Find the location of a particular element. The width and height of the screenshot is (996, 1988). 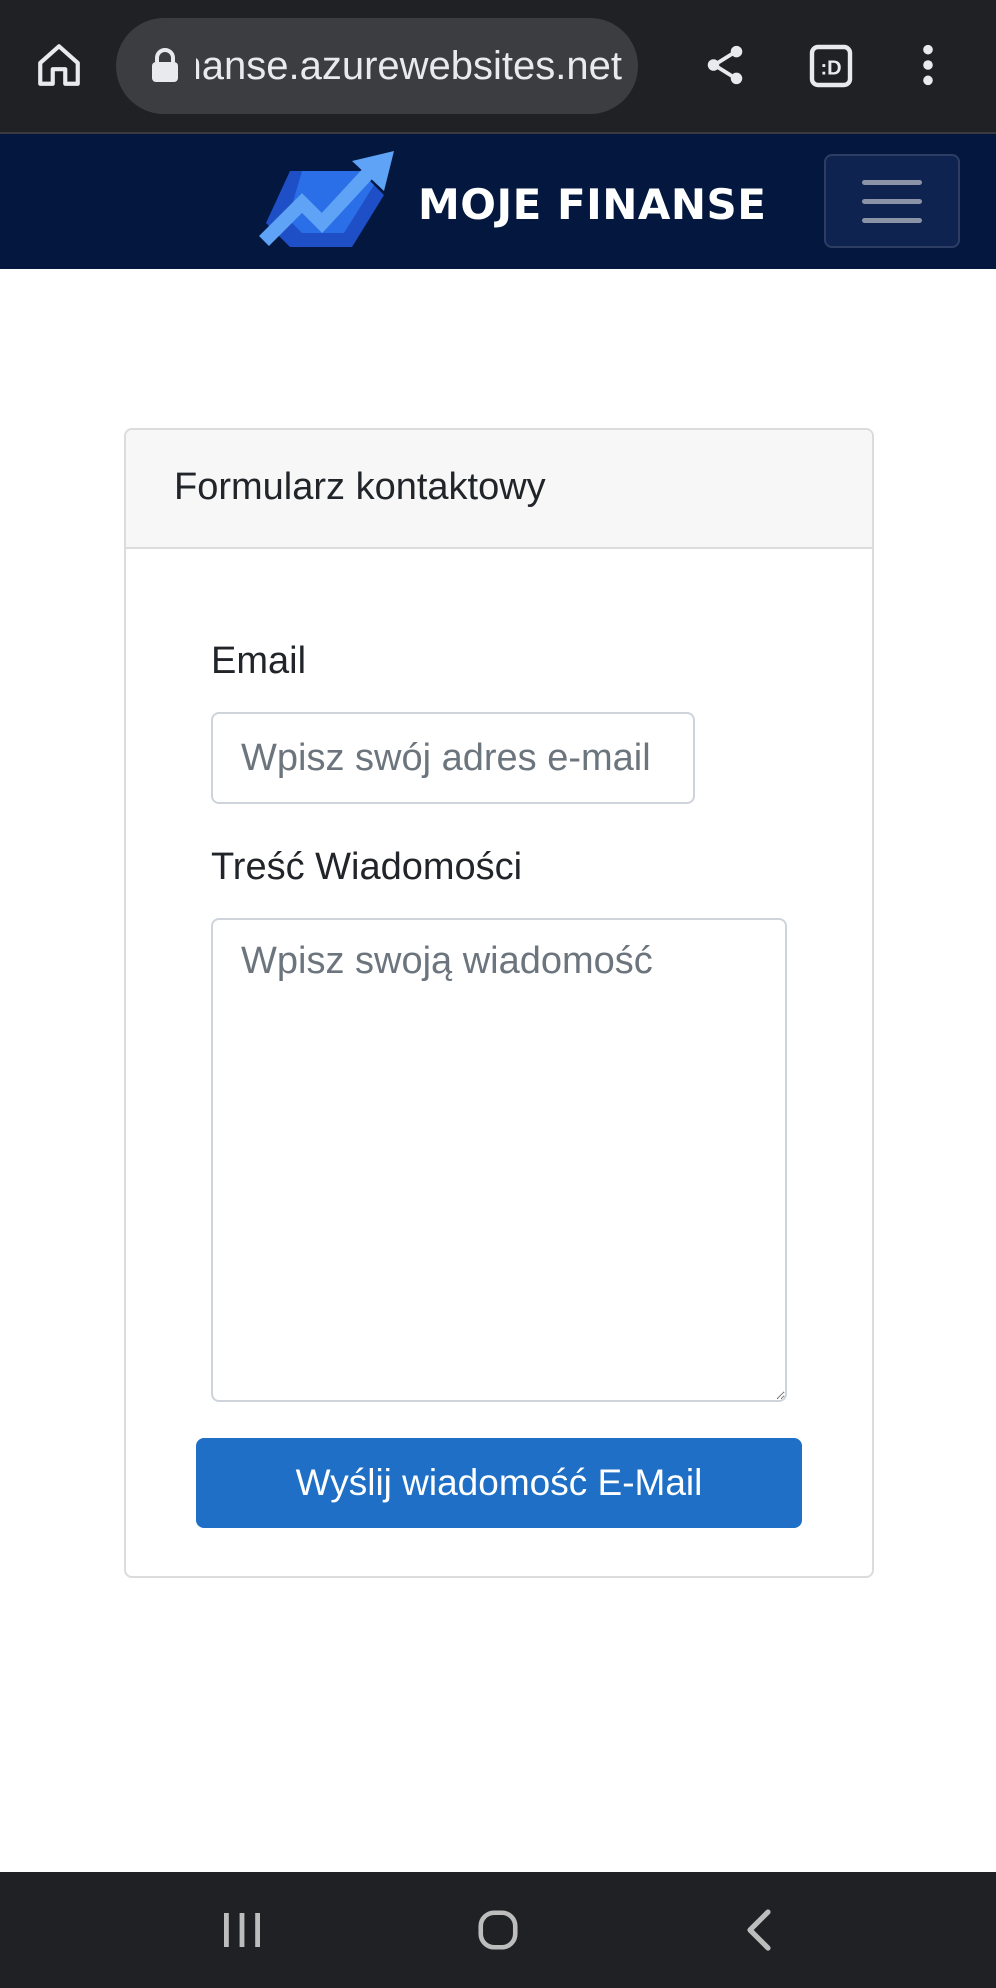

tab-switcher-icon: :D is located at coordinates (831, 66).